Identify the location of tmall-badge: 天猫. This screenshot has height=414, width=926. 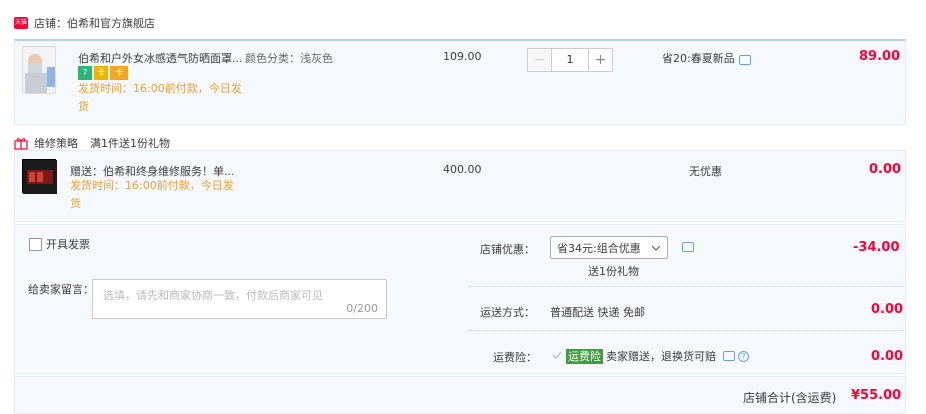
(21, 23).